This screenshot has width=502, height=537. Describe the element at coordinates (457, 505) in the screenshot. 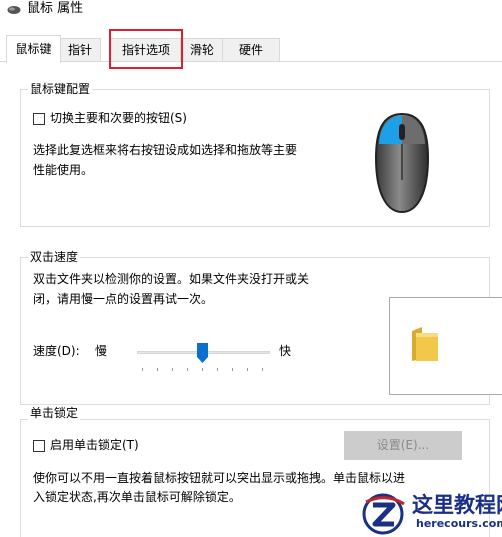

I see `watermark-title: 这里教程网` at that location.